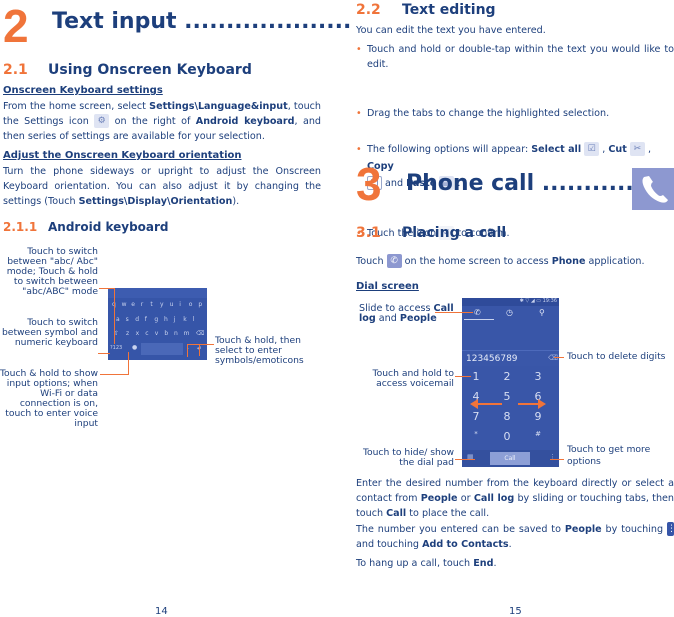 The height and width of the screenshot is (617, 674). I want to click on section-number: 2.1.1, so click(20, 227).